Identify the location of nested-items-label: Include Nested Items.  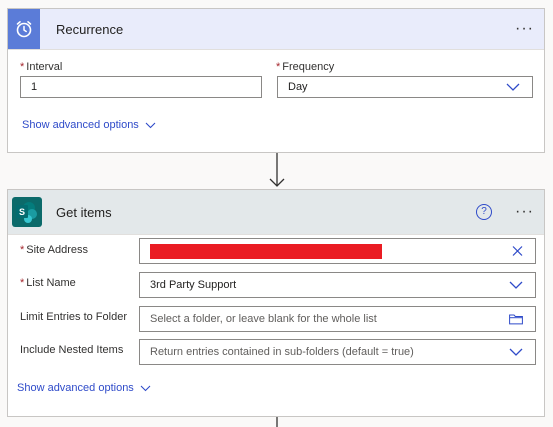
(72, 350).